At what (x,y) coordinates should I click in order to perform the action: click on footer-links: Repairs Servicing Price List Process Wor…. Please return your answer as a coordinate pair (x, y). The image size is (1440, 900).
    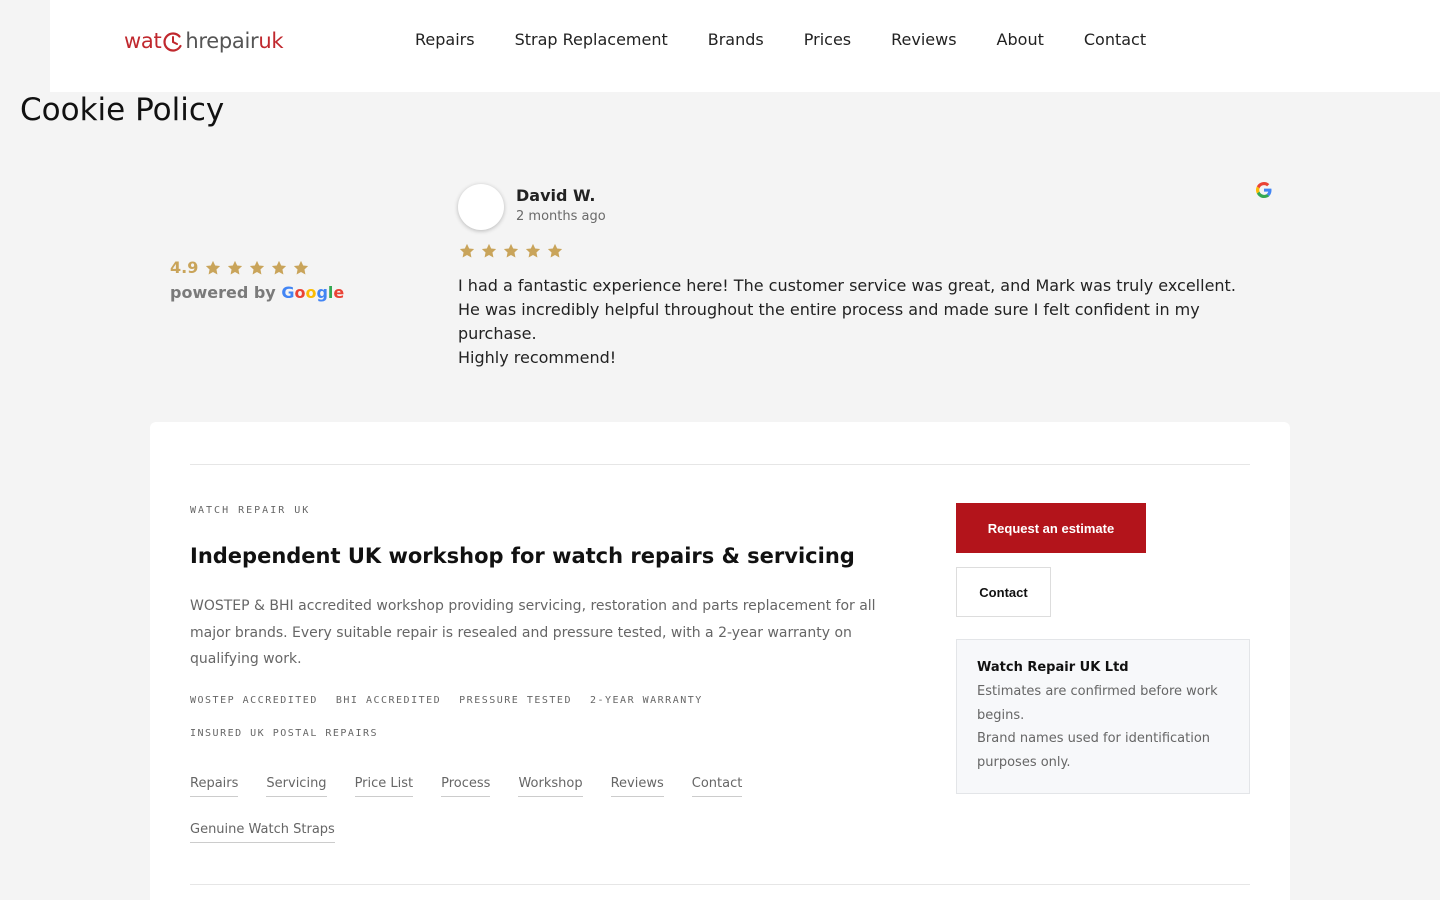
    Looking at the image, I should click on (490, 809).